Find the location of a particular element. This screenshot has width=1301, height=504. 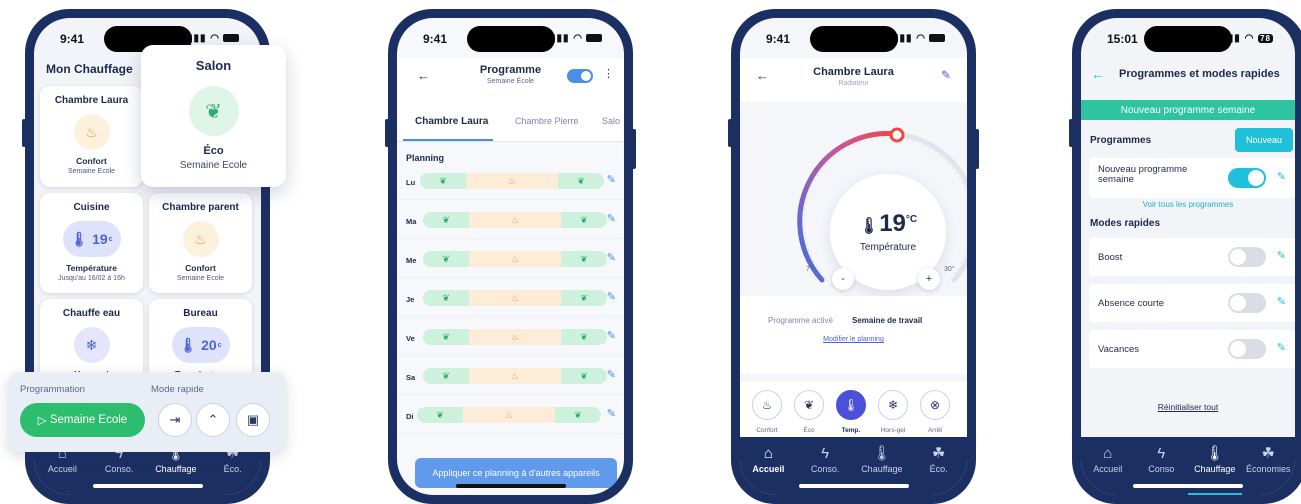

program-row: Nouveau programme semaine ✎ is located at coordinates (1192, 178).